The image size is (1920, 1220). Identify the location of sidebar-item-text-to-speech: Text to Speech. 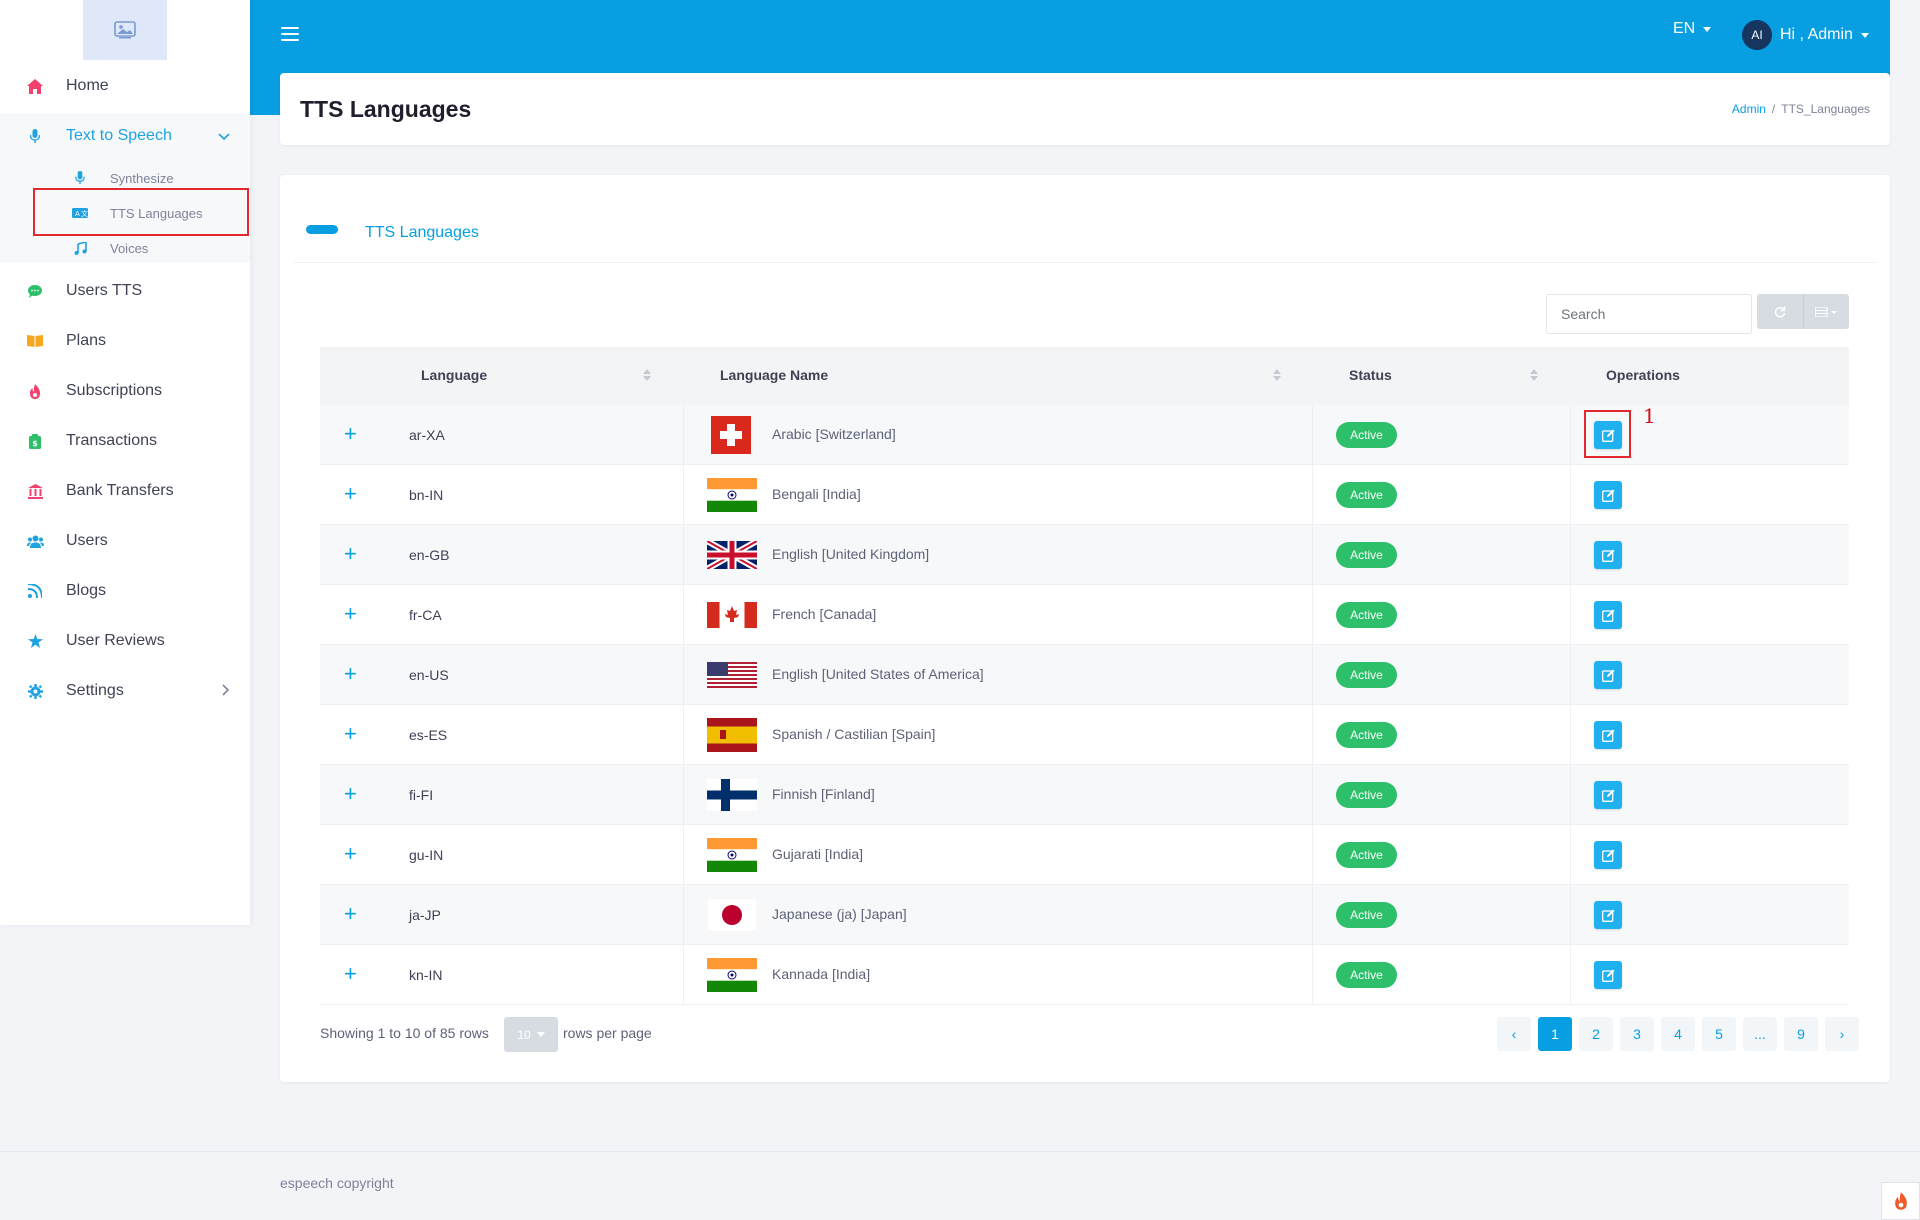
(125, 136).